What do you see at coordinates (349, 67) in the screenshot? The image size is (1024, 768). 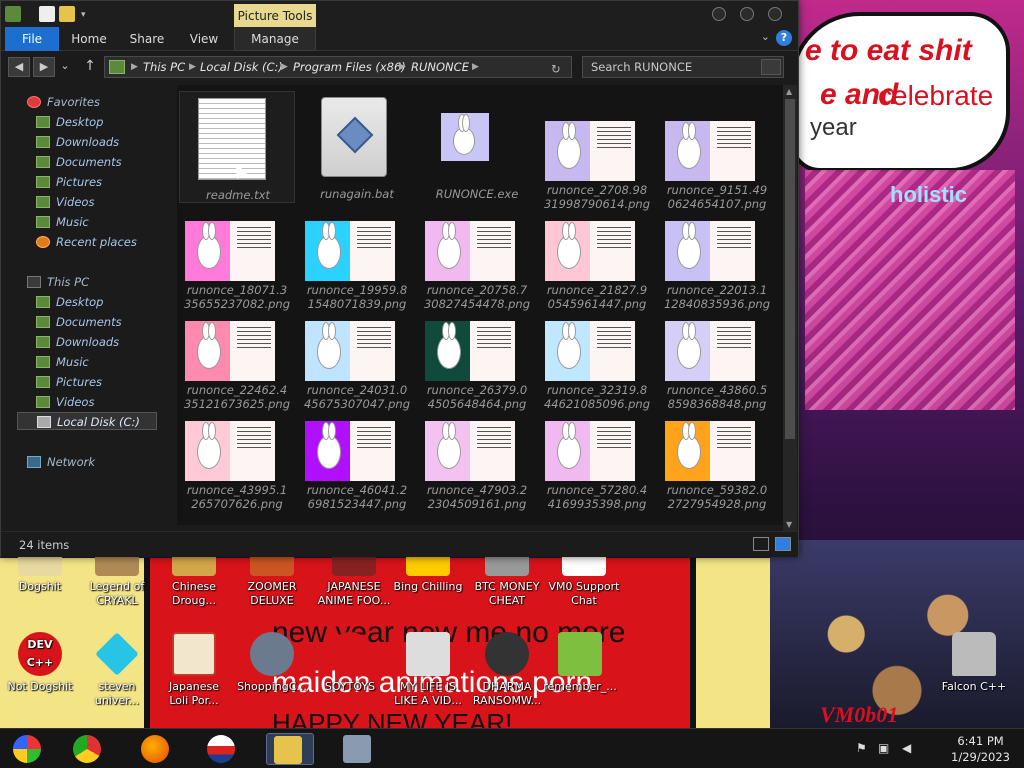 I see `breadcrumb-program-files: Program Files (x86)` at bounding box center [349, 67].